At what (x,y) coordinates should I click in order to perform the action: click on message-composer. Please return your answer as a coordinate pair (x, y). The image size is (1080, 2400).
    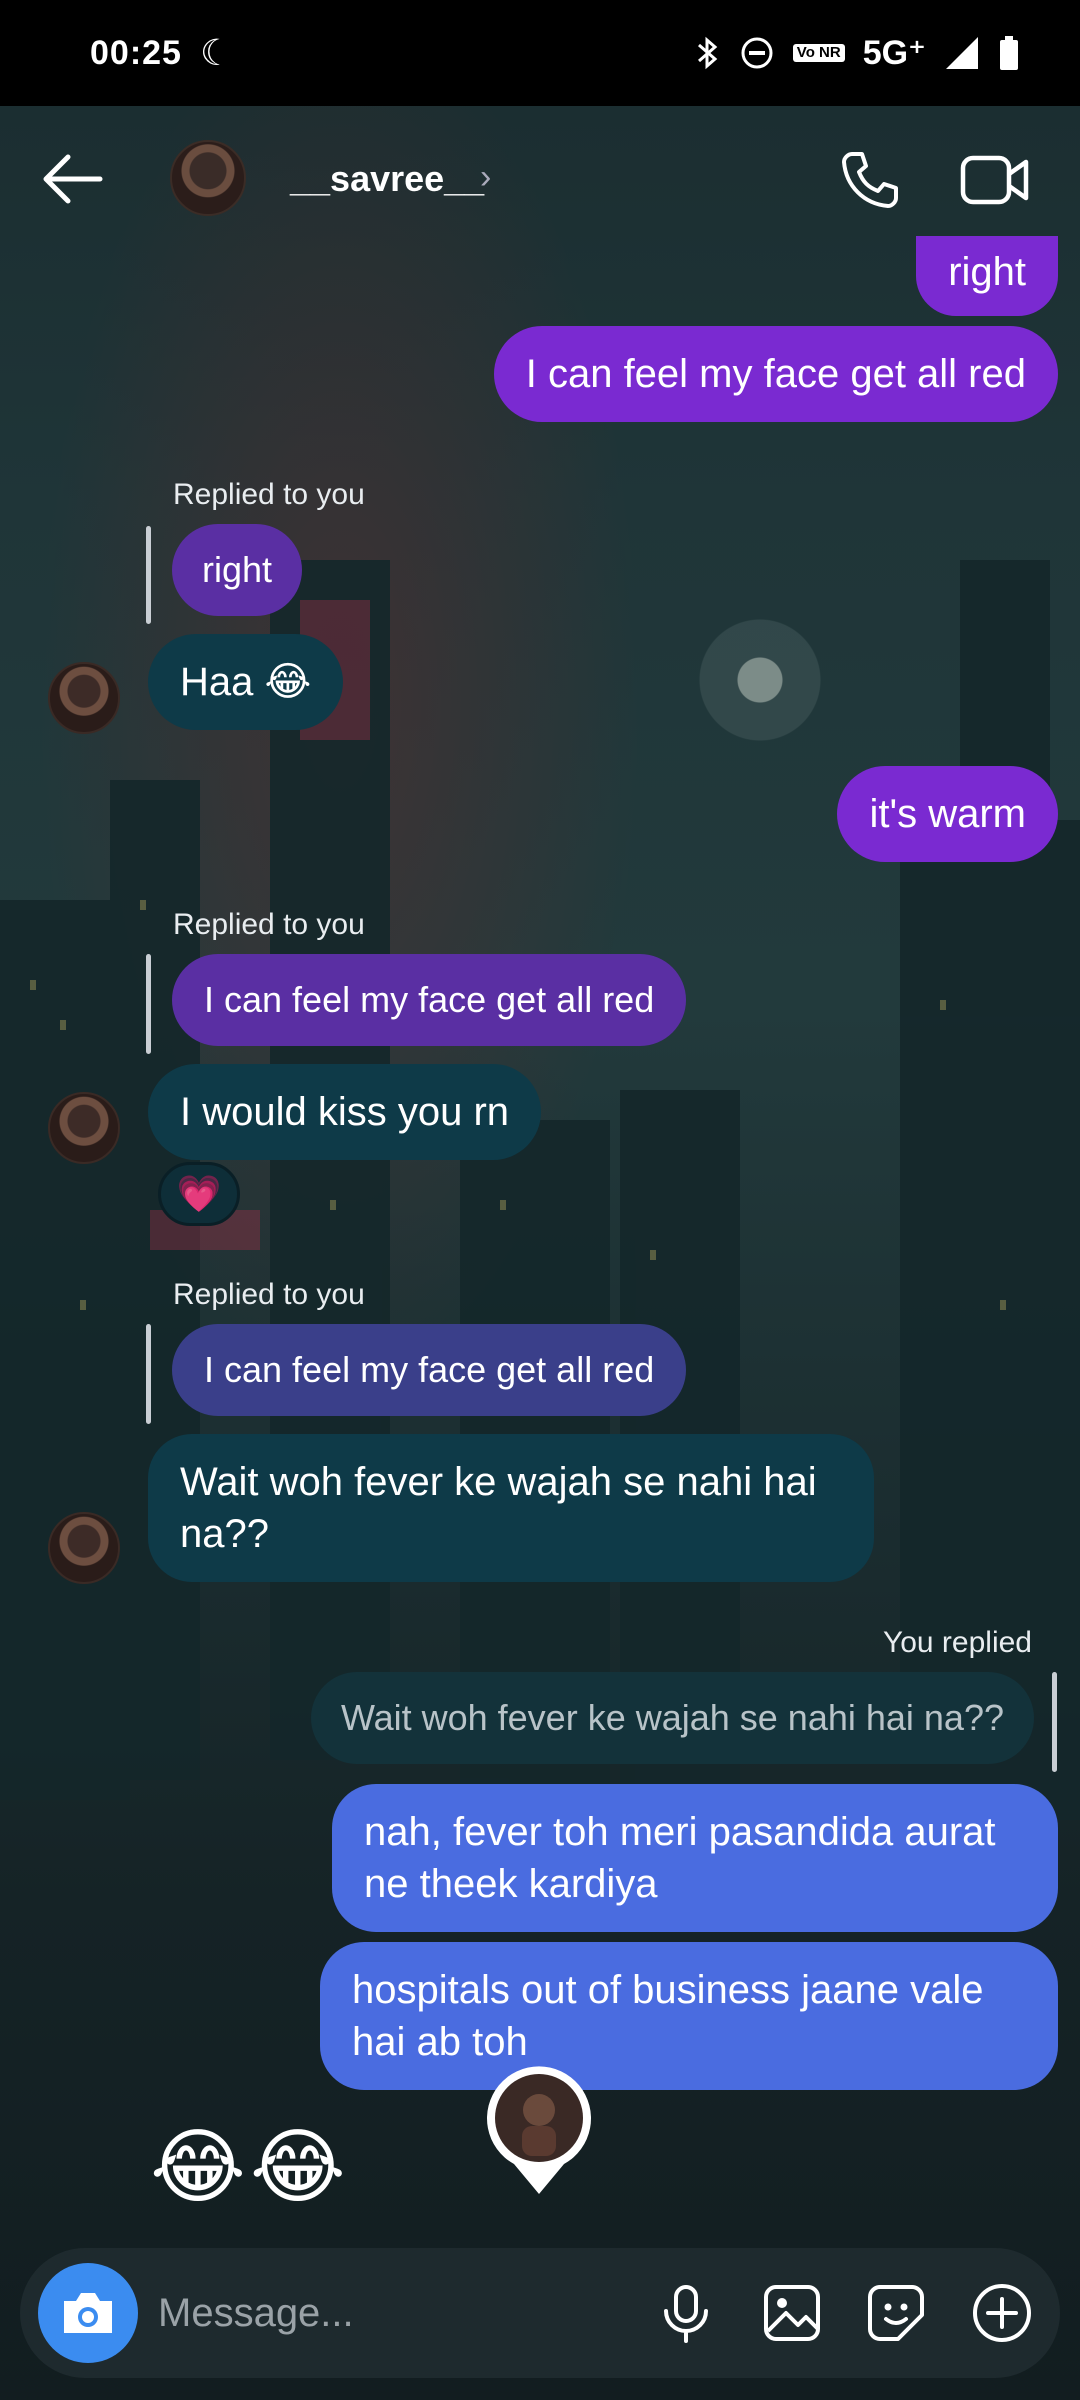
    Looking at the image, I should click on (540, 2313).